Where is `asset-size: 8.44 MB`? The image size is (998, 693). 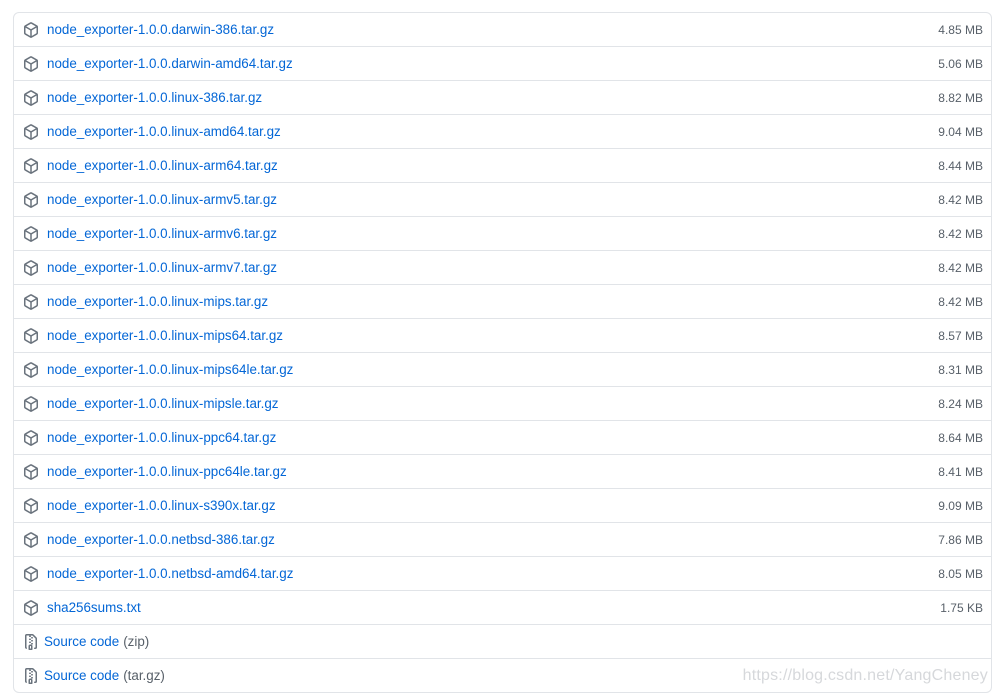 asset-size: 8.44 MB is located at coordinates (960, 165).